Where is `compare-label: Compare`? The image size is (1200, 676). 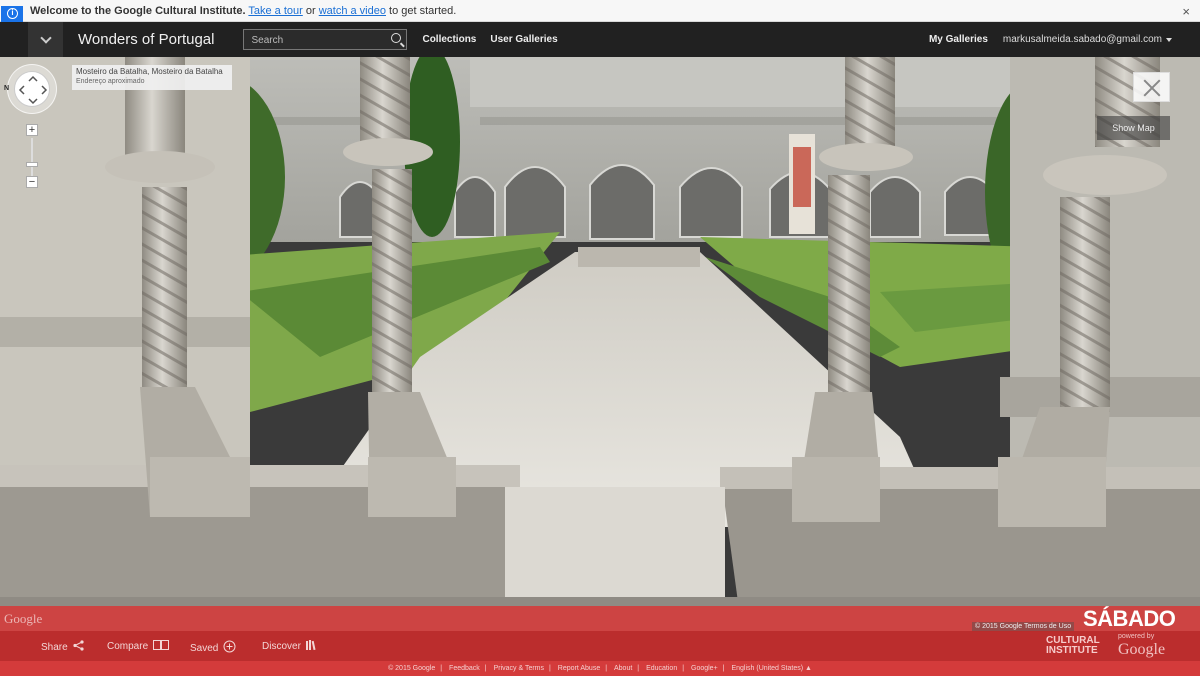
compare-label: Compare is located at coordinates (128, 646).